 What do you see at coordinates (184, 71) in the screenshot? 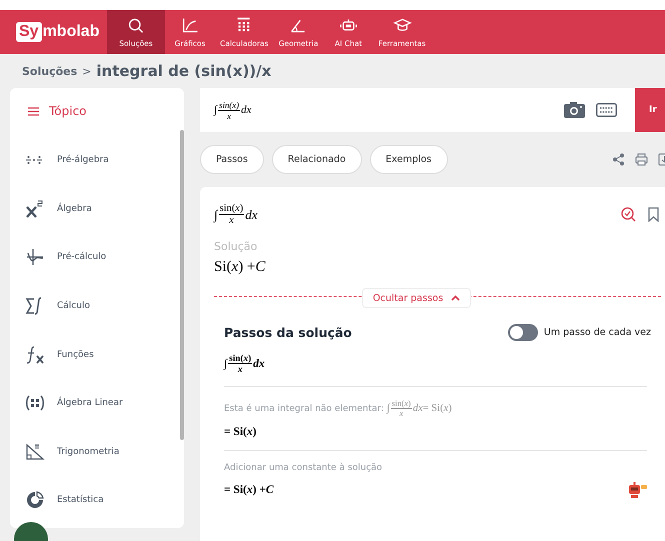
I see `page-title: integral de (sin(x))/x` at bounding box center [184, 71].